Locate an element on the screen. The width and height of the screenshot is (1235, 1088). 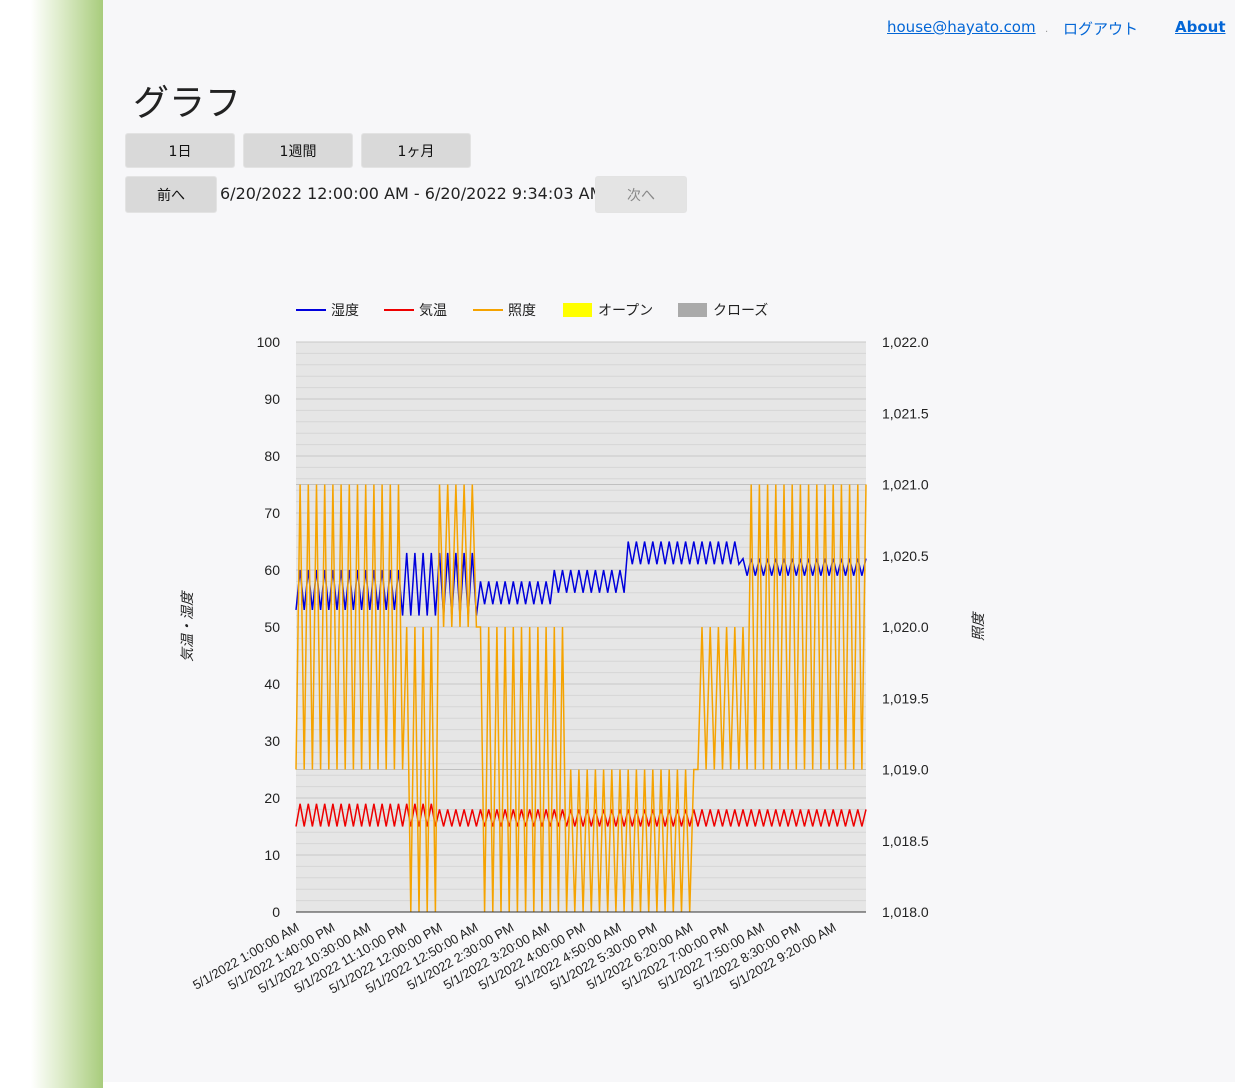
right-tick-label: 1,018.0 is located at coordinates (905, 912).